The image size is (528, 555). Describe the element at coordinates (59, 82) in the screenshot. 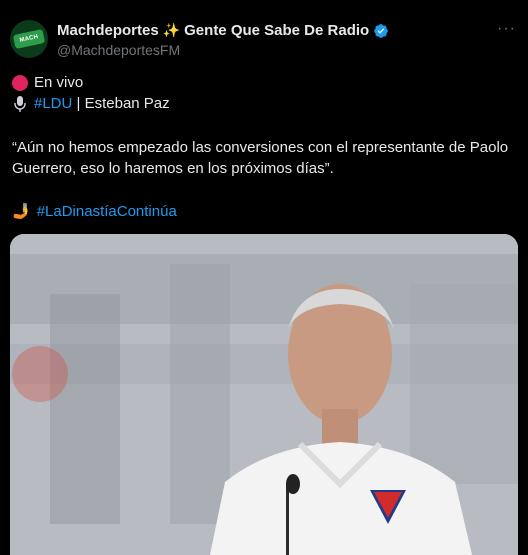

I see `live-label: En vivo` at that location.